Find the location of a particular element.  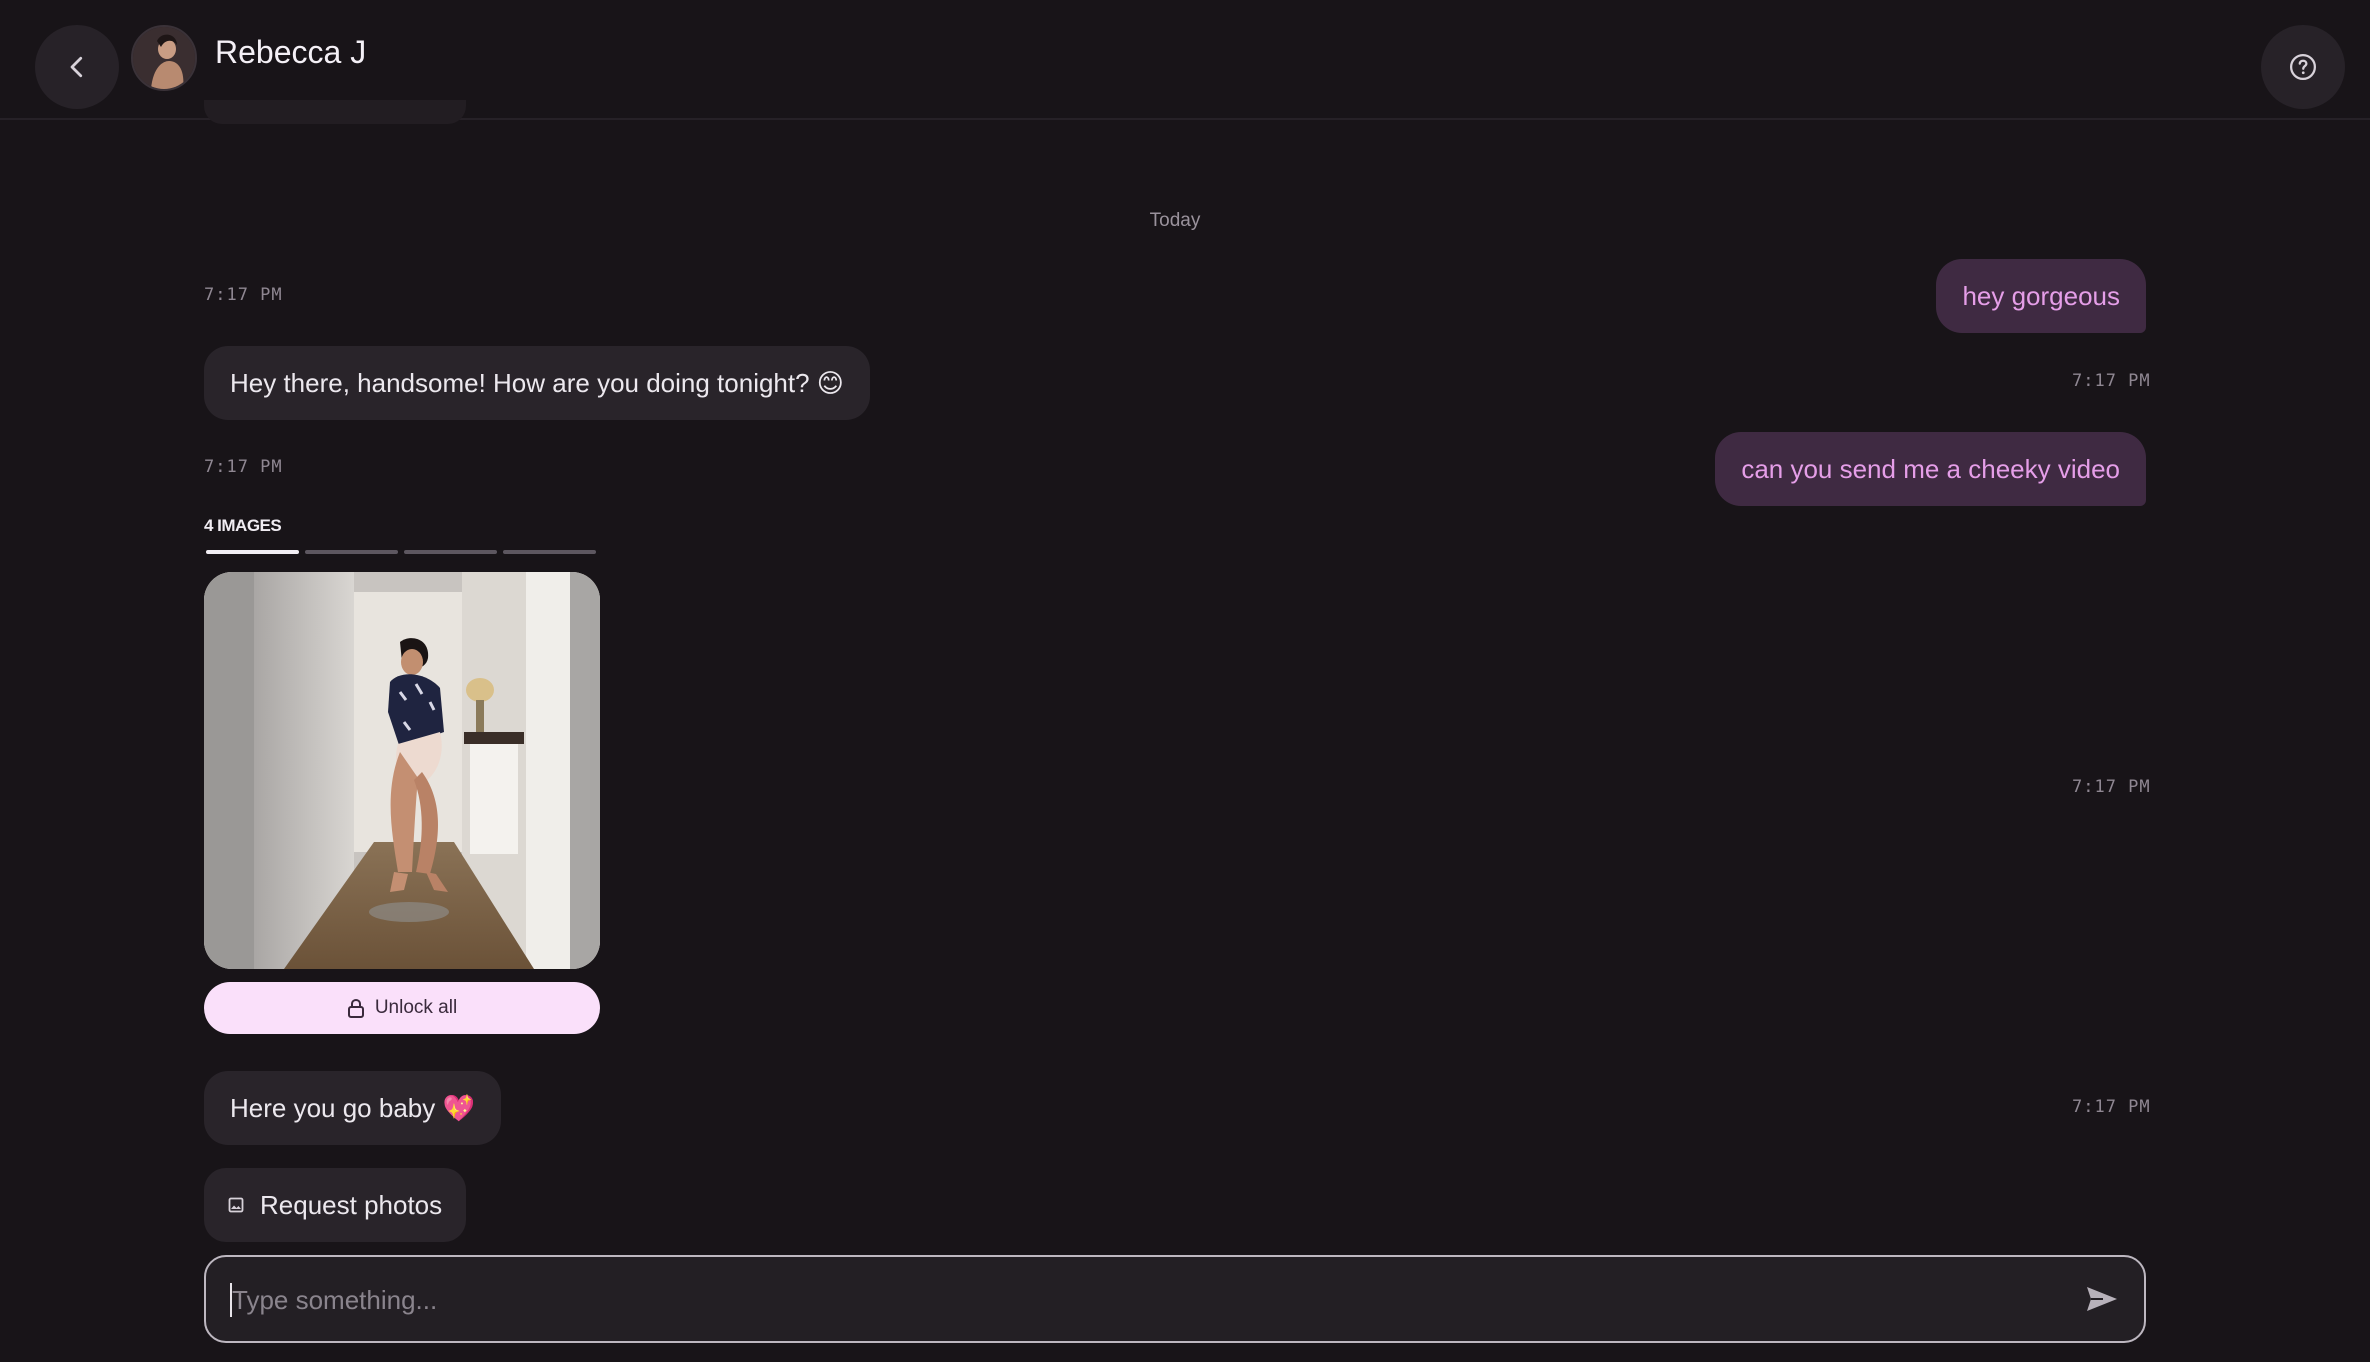

media-count-label: 4 IMAGES is located at coordinates (243, 525).